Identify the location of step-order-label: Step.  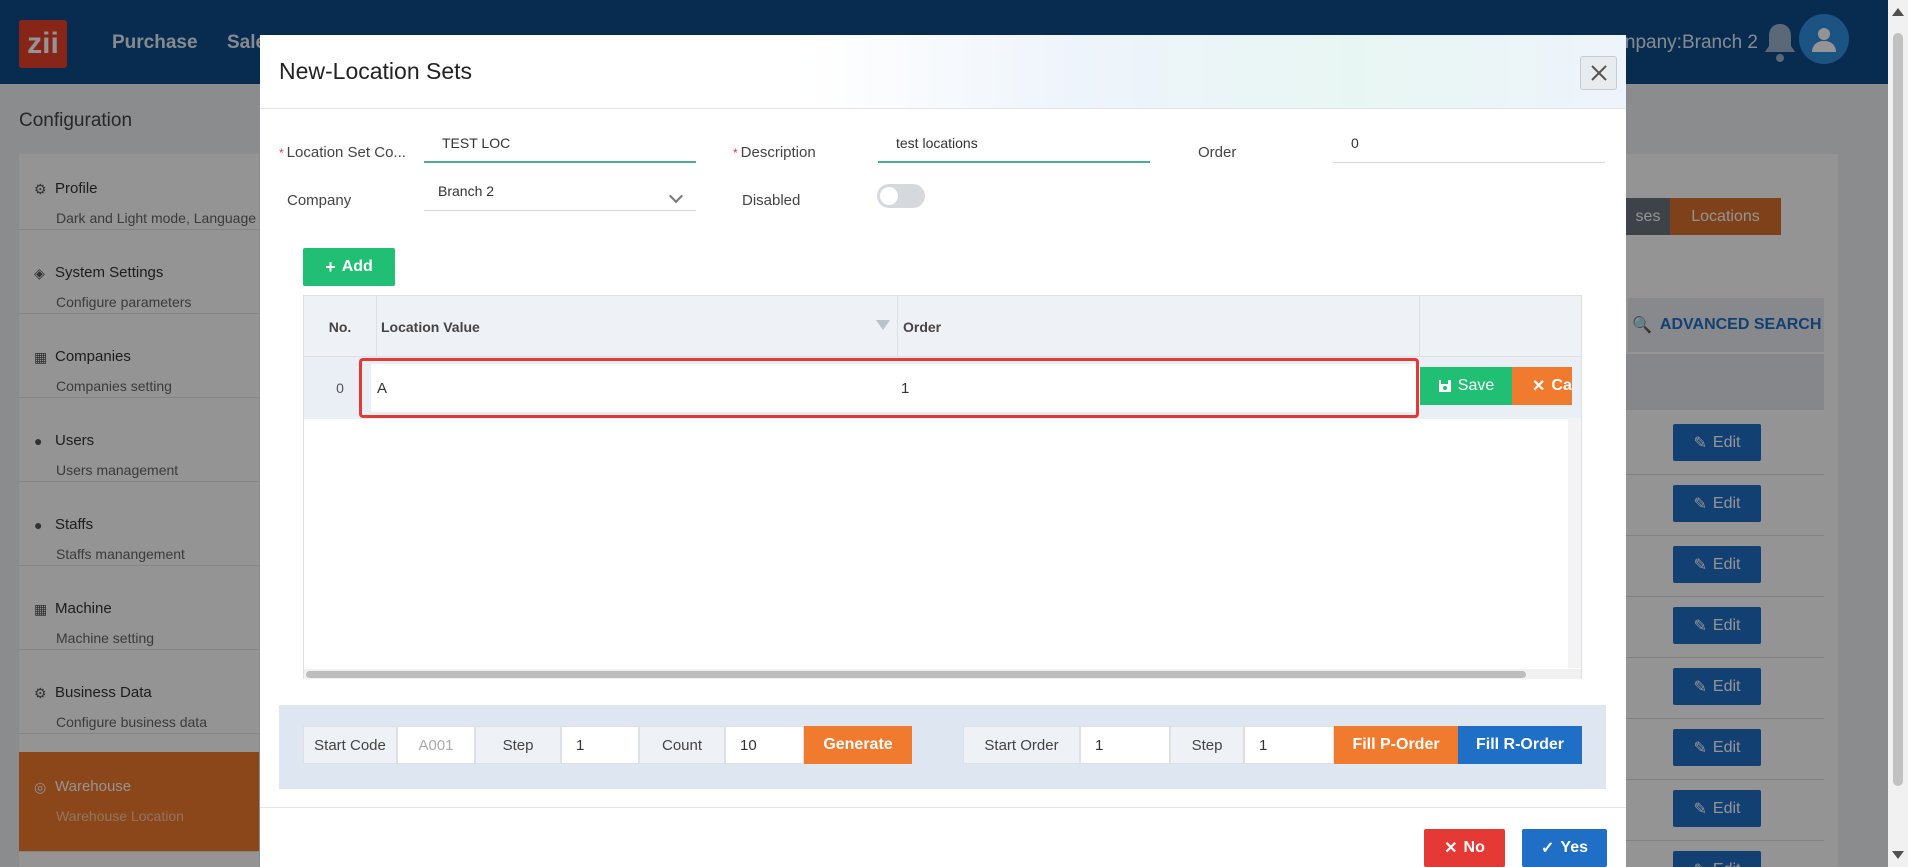
(1207, 745).